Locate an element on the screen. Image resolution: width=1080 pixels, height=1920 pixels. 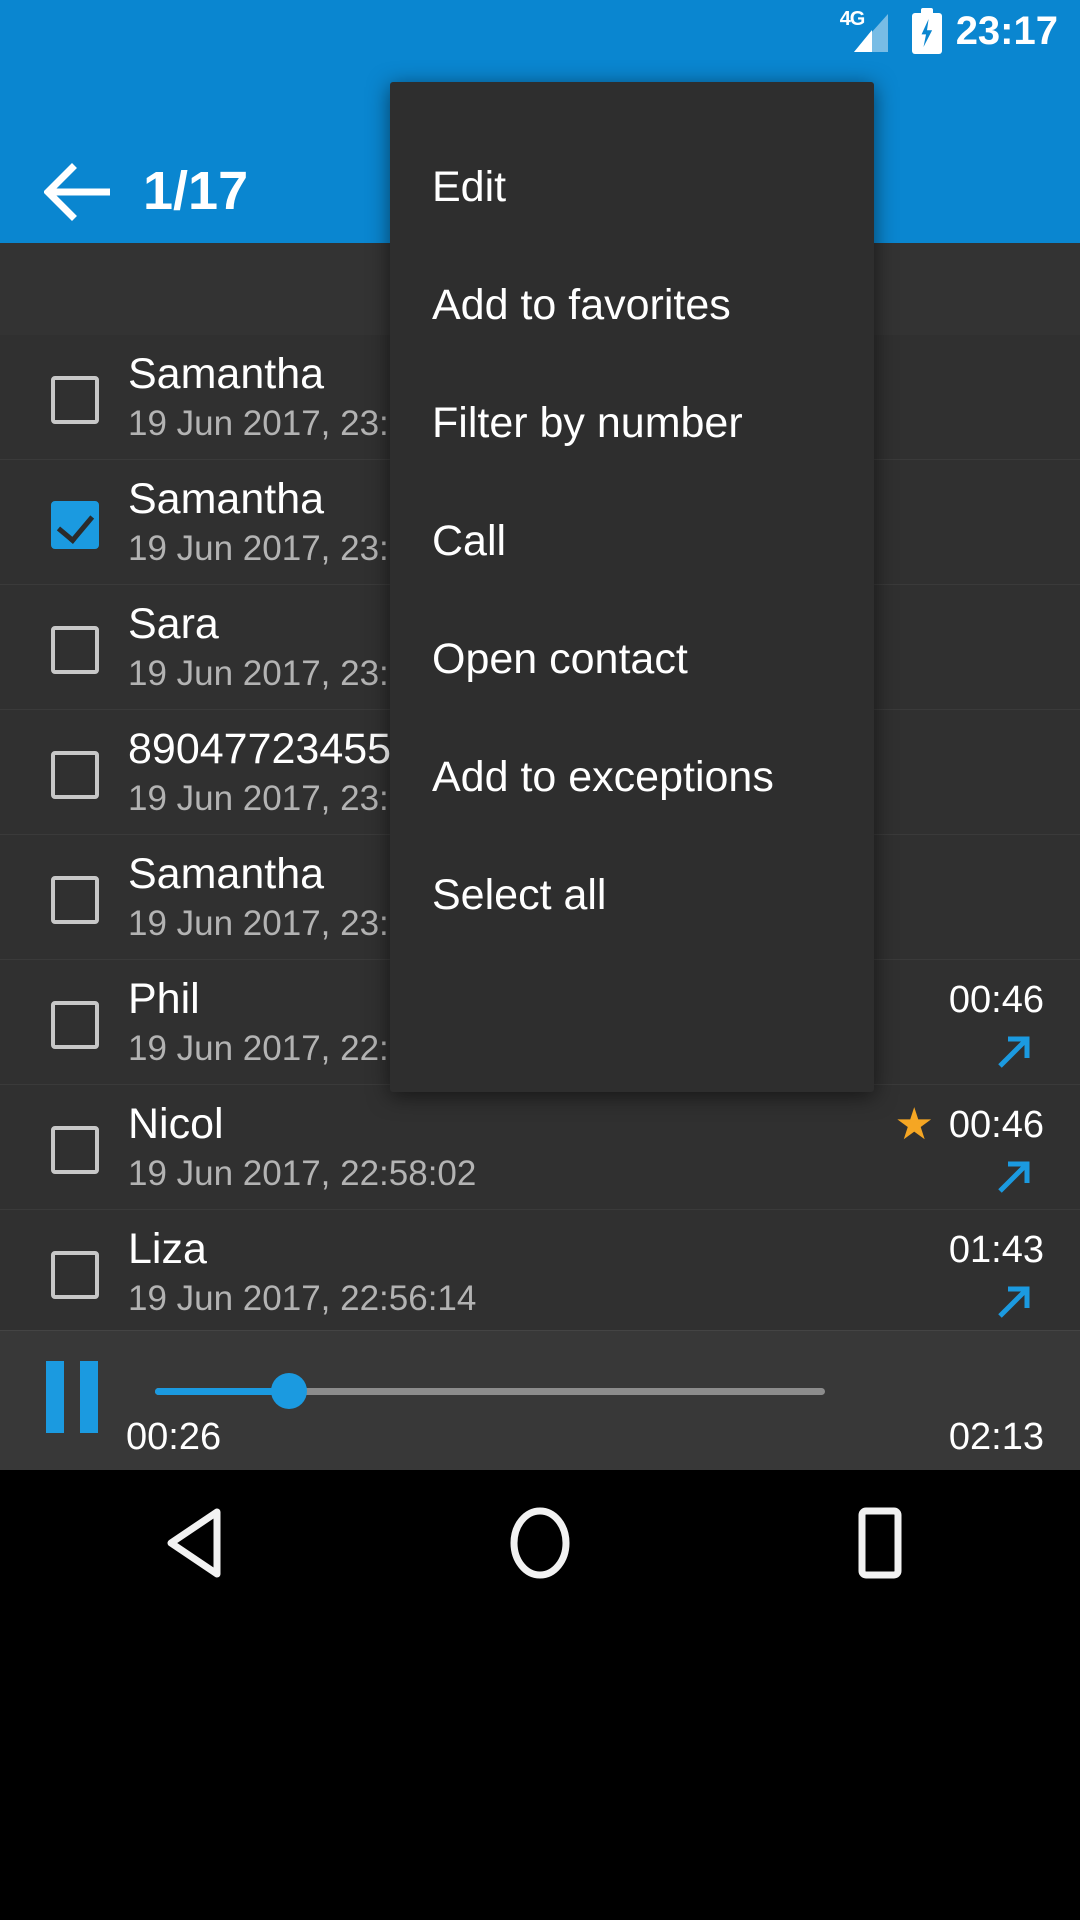
menu-item-open-contact: Open contact is located at coordinates (632, 659).